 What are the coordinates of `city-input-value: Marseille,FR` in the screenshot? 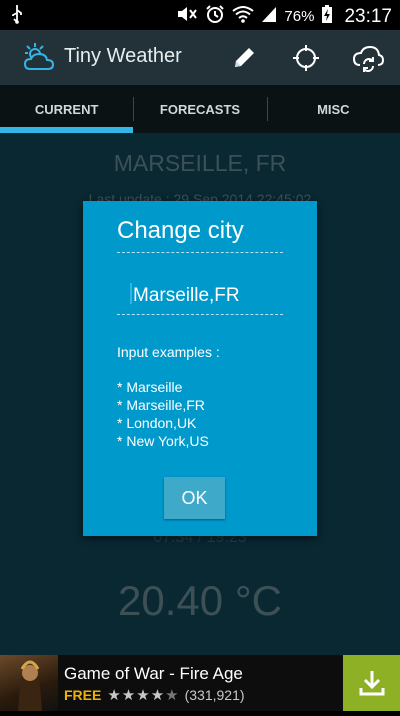 It's located at (186, 295).